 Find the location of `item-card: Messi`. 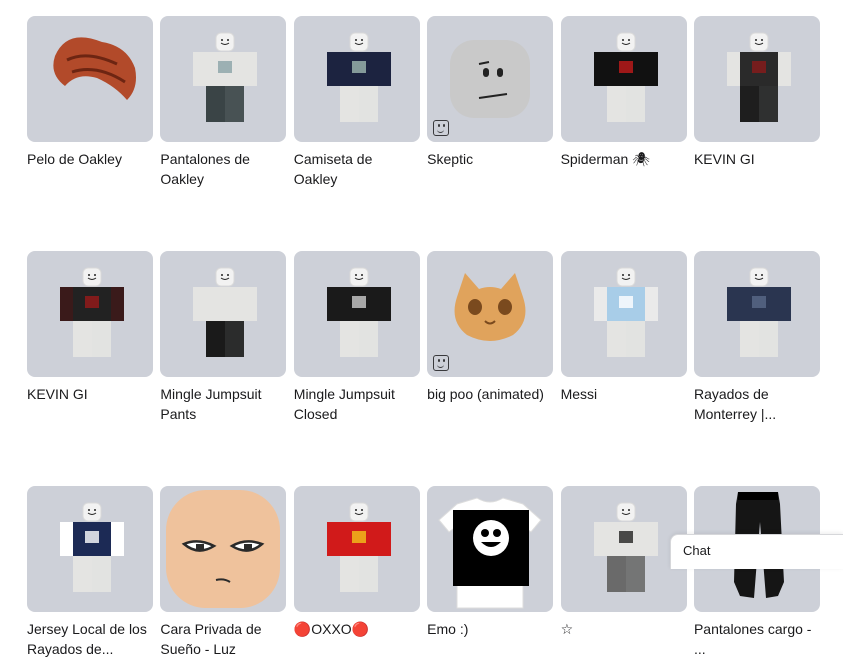

item-card: Messi is located at coordinates (623, 337).